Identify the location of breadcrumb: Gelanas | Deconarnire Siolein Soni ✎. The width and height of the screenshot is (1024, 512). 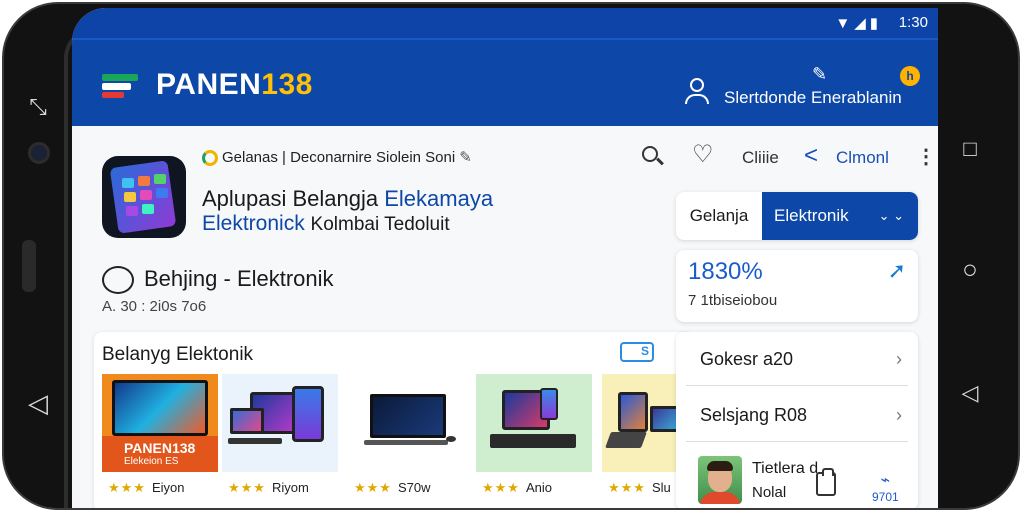
(337, 157).